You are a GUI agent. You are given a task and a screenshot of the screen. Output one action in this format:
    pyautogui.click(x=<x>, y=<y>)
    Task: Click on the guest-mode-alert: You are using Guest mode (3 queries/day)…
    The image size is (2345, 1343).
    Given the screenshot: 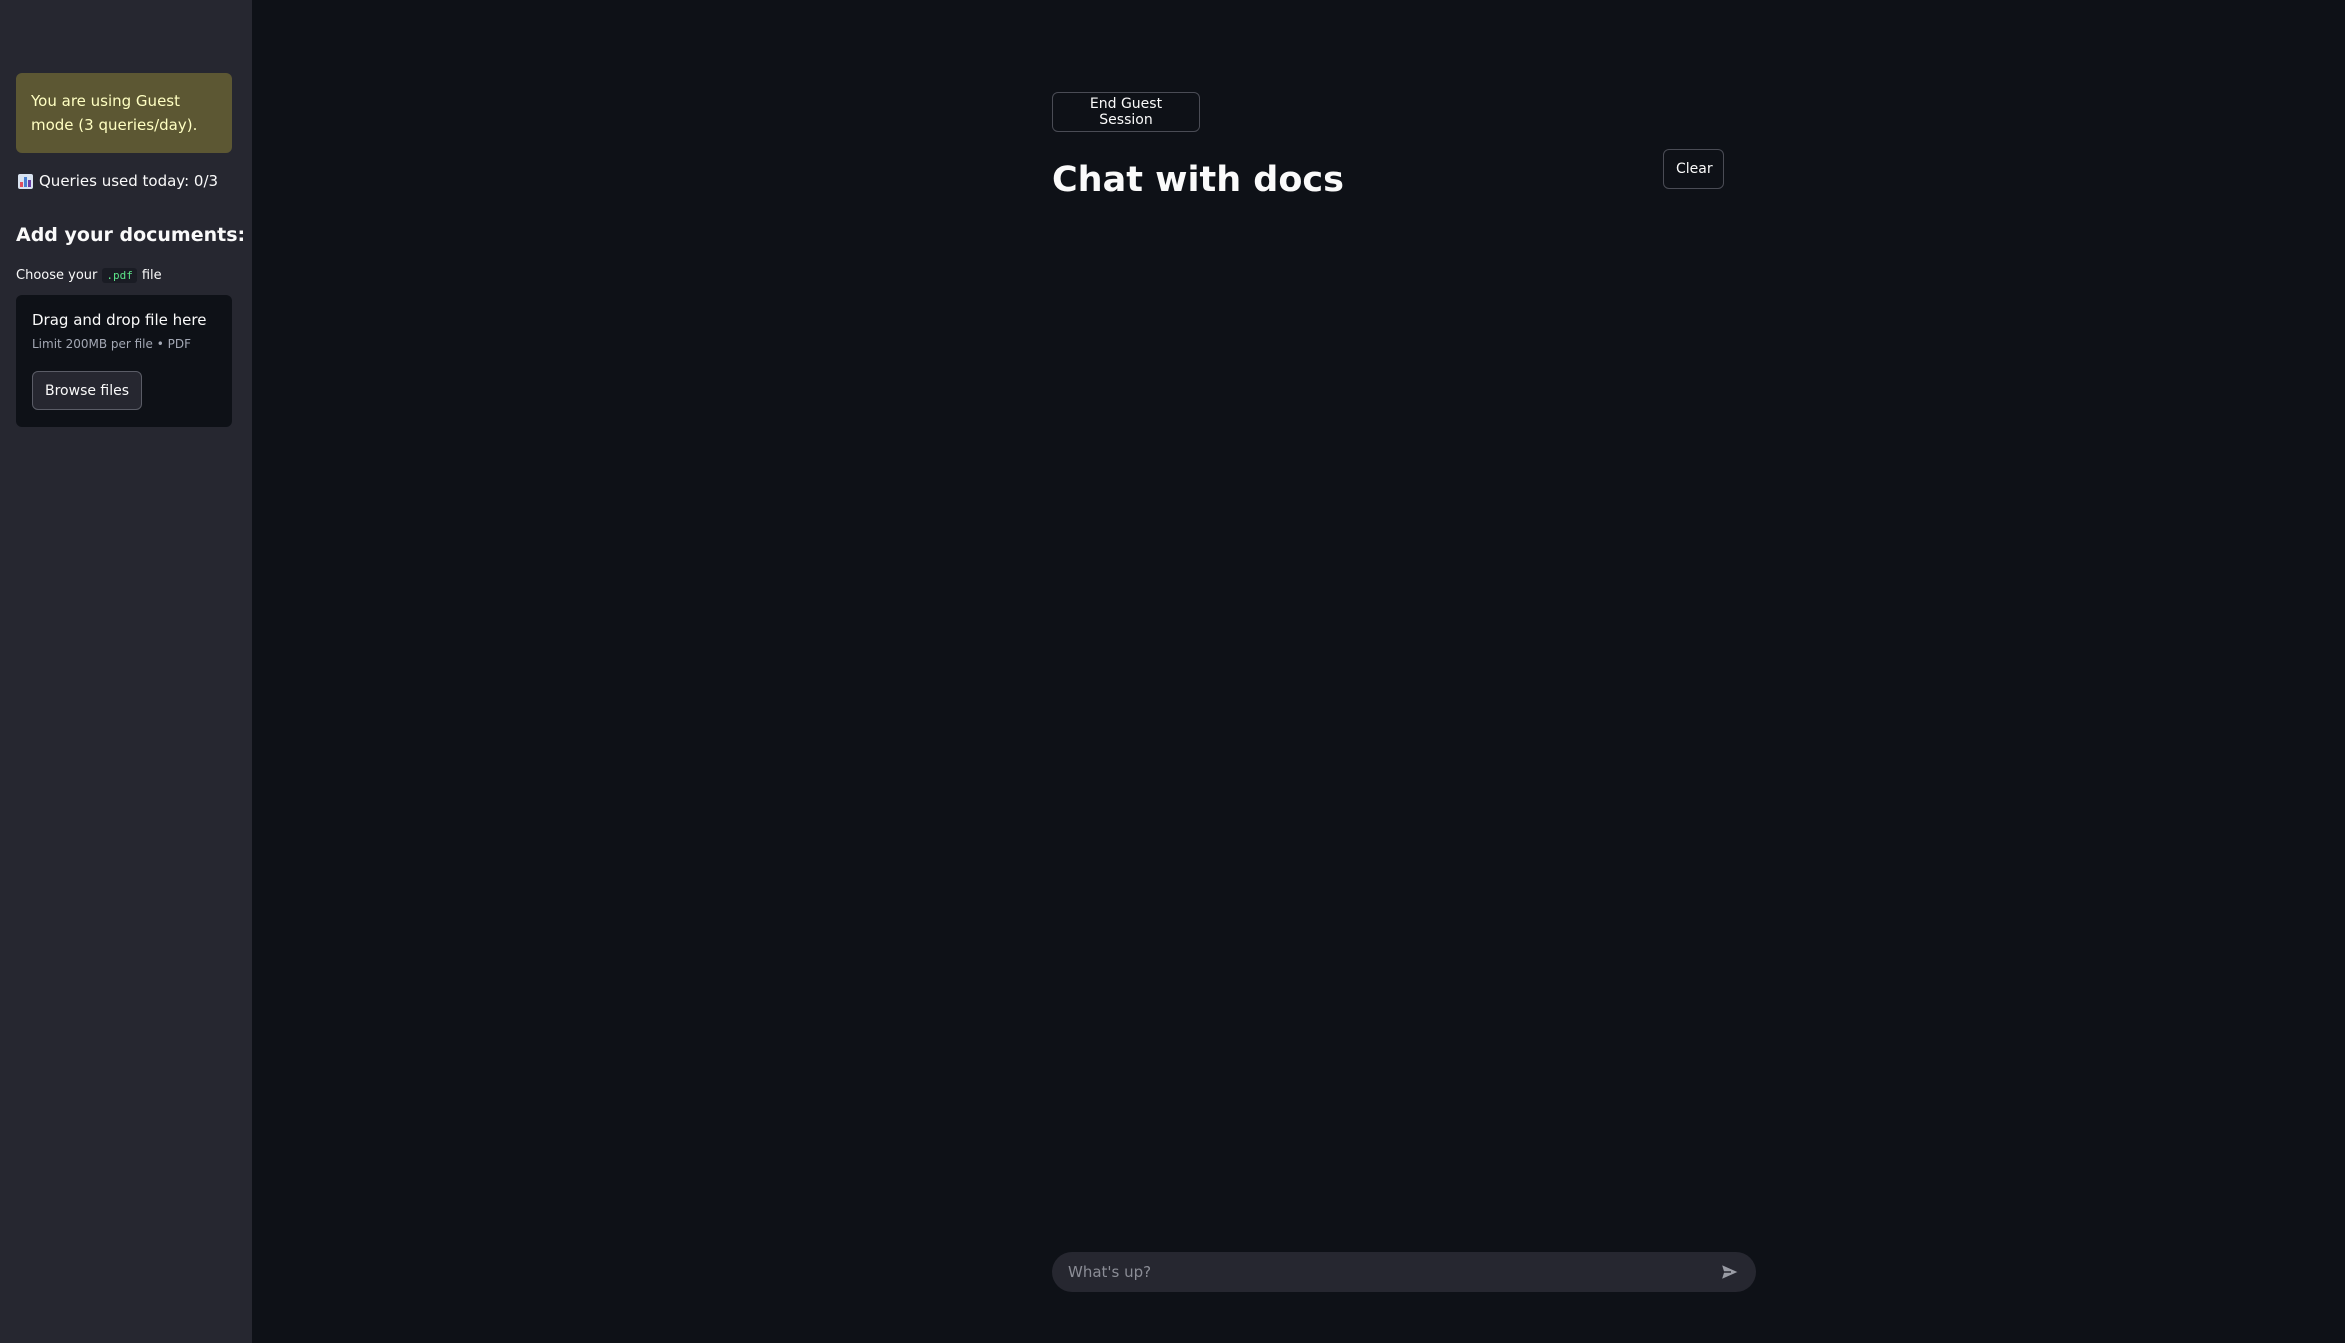 What is the action you would take?
    pyautogui.click(x=124, y=113)
    